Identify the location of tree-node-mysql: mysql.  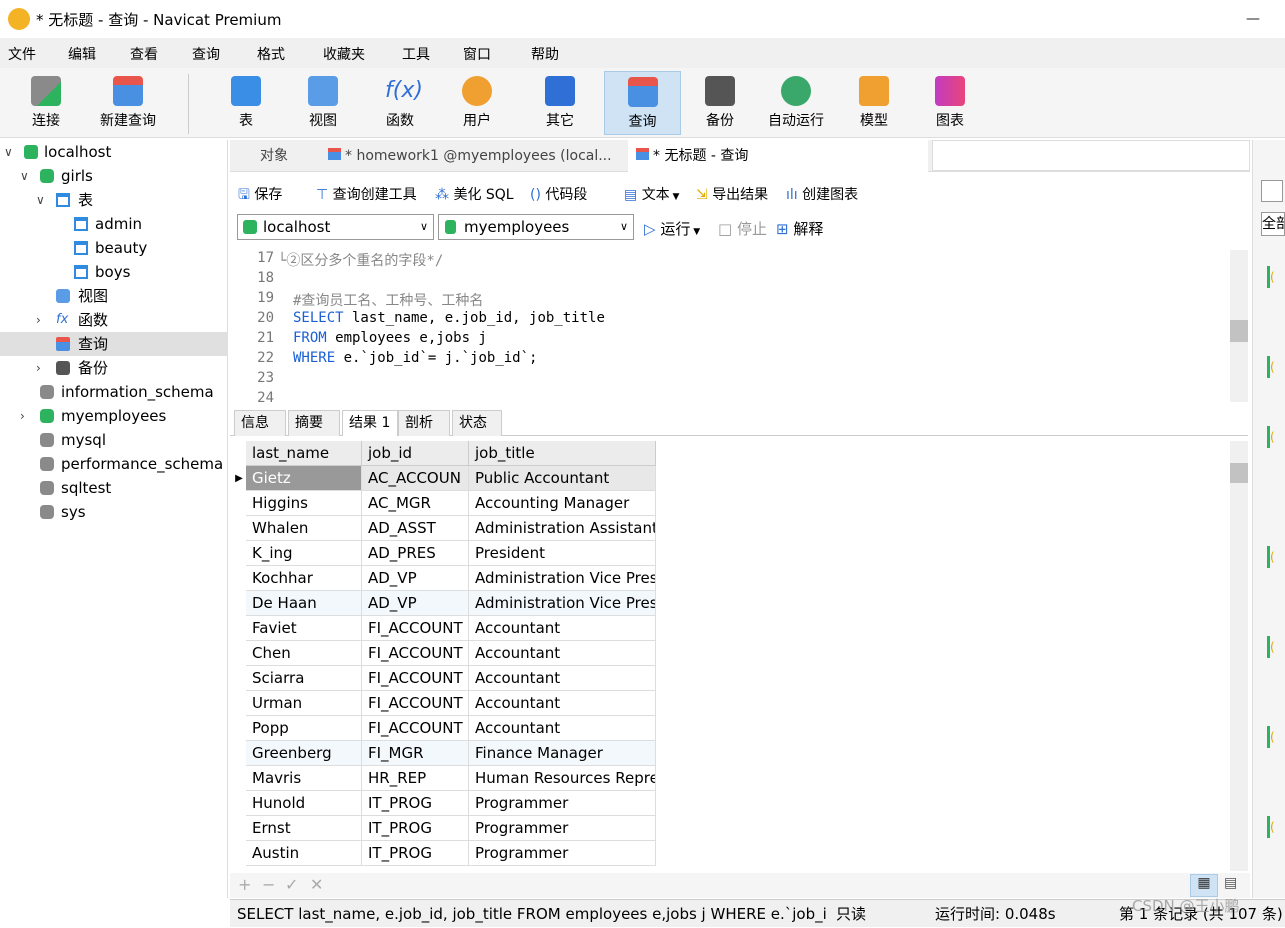
(114, 440).